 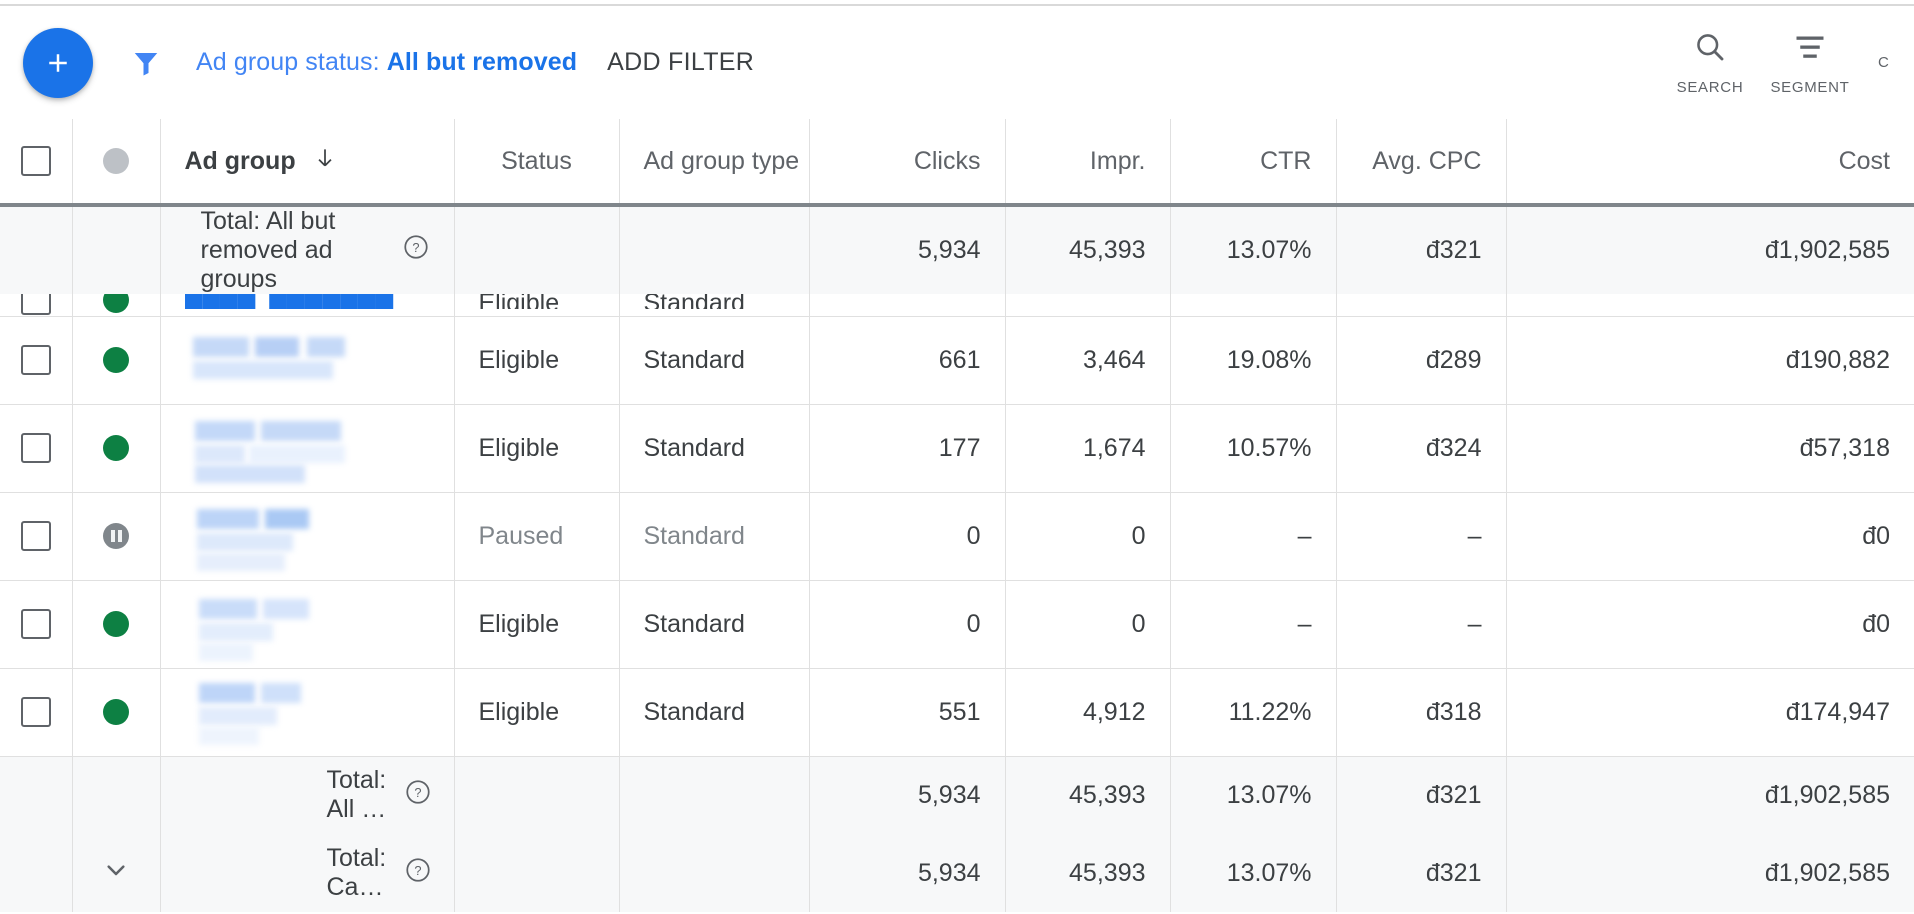 What do you see at coordinates (1253, 795) in the screenshot?
I see `totals-all-ctr: 13.07%` at bounding box center [1253, 795].